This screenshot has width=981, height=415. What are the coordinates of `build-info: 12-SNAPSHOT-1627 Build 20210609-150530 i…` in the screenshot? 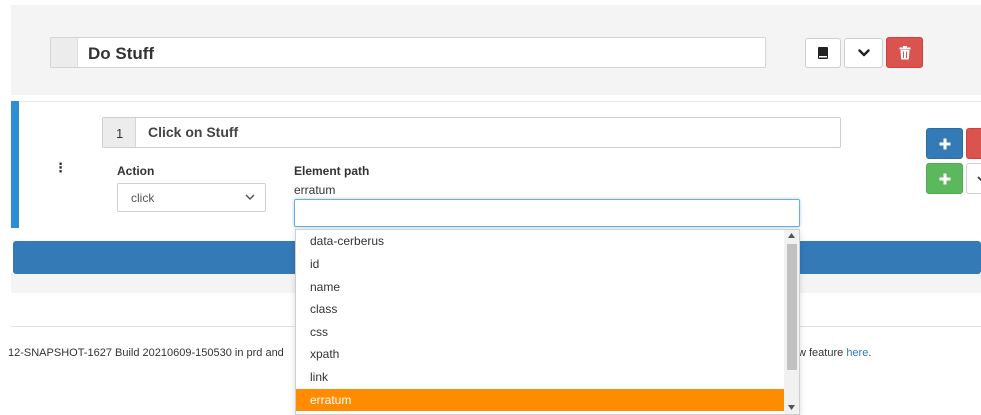 It's located at (146, 353).